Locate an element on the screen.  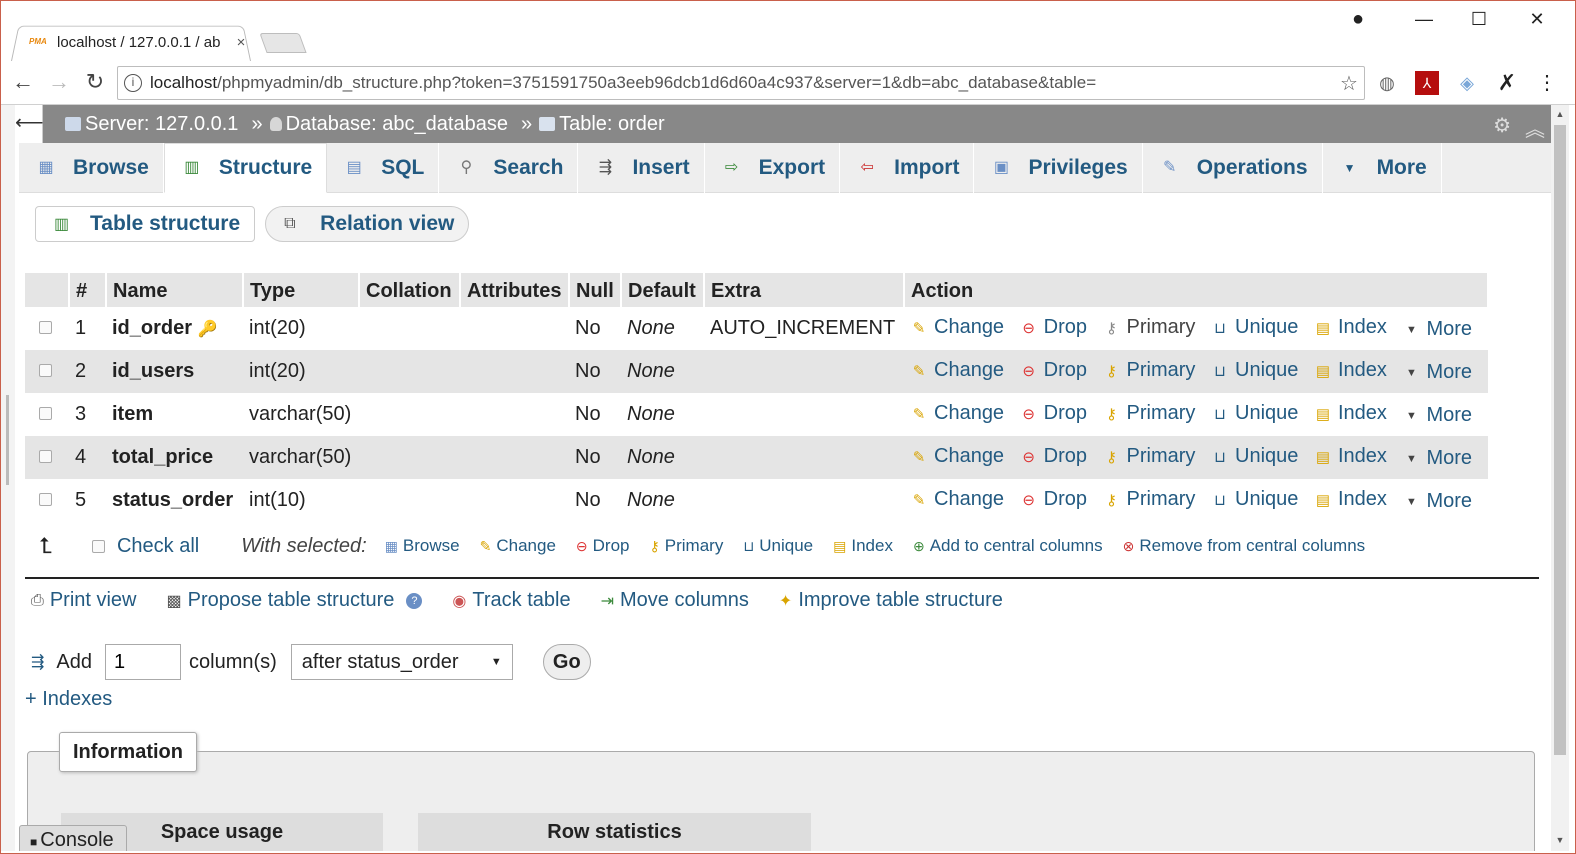
tab-browse: ▦ Browse is located at coordinates (91, 168).